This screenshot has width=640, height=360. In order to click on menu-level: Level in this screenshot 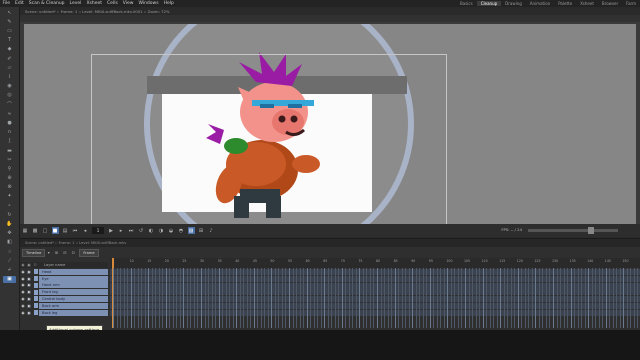, I will do `click(75, 3)`.